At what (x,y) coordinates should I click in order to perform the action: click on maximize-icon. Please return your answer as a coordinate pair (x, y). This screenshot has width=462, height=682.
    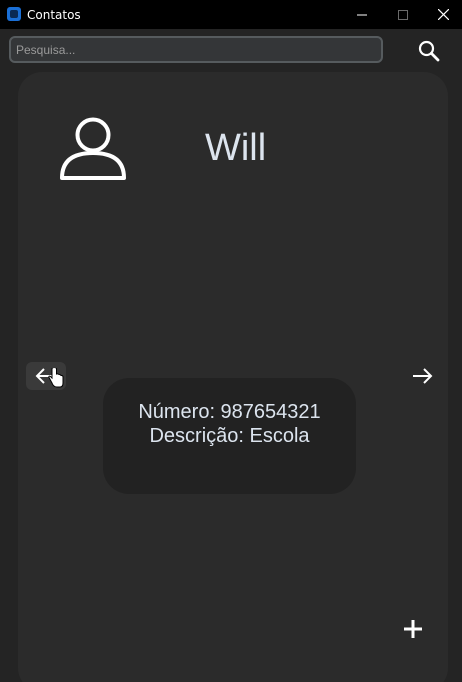
    Looking at the image, I should click on (403, 14).